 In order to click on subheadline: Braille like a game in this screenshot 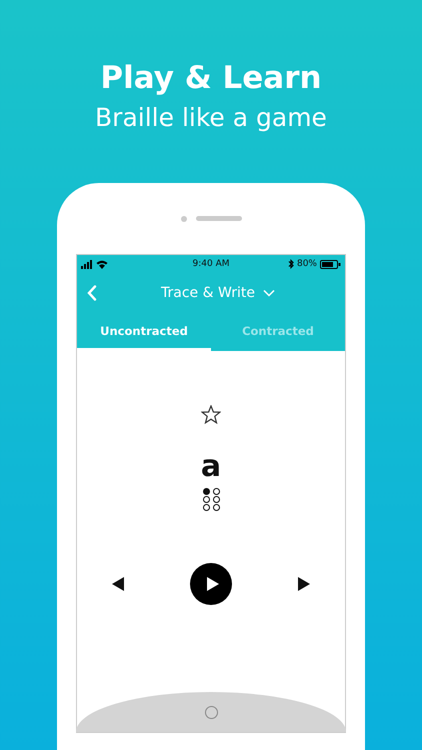, I will do `click(211, 118)`.